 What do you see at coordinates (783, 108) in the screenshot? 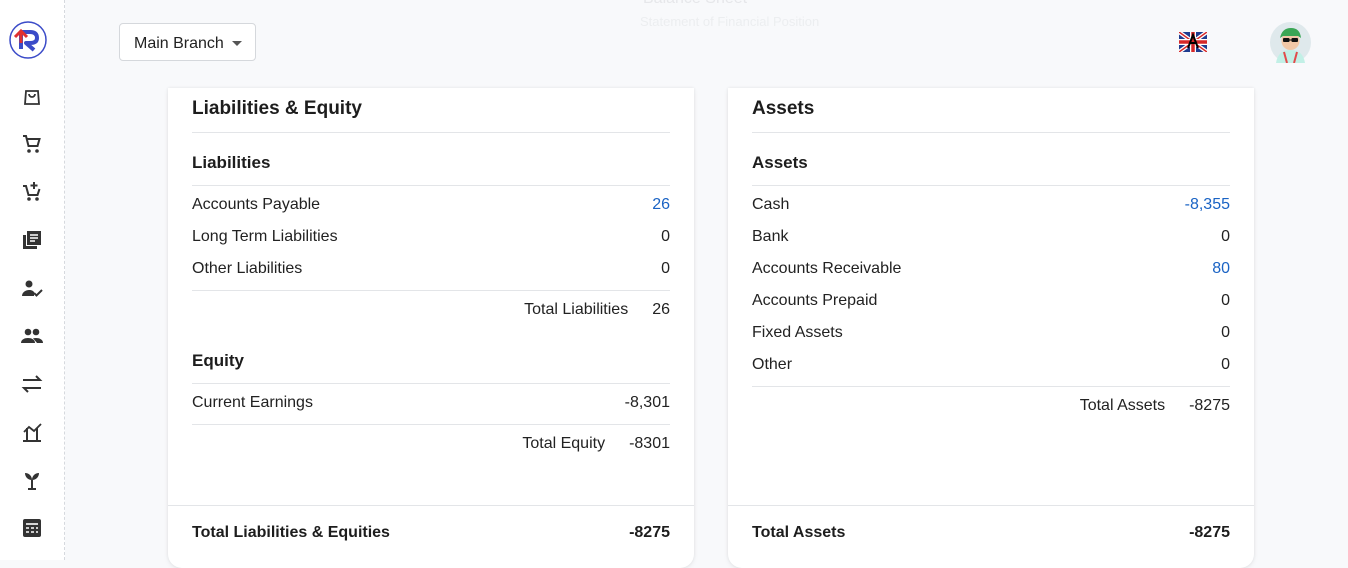
I see `card-title: Assets` at bounding box center [783, 108].